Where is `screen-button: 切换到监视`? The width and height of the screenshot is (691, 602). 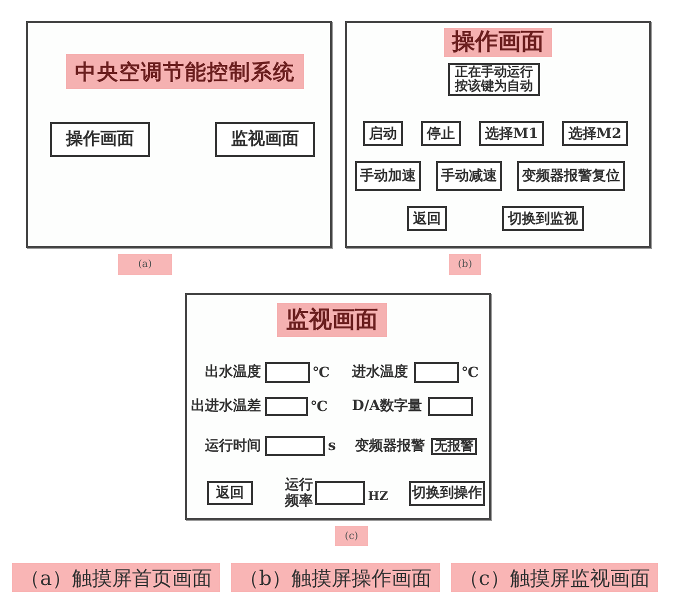
screen-button: 切换到监视 is located at coordinates (543, 218).